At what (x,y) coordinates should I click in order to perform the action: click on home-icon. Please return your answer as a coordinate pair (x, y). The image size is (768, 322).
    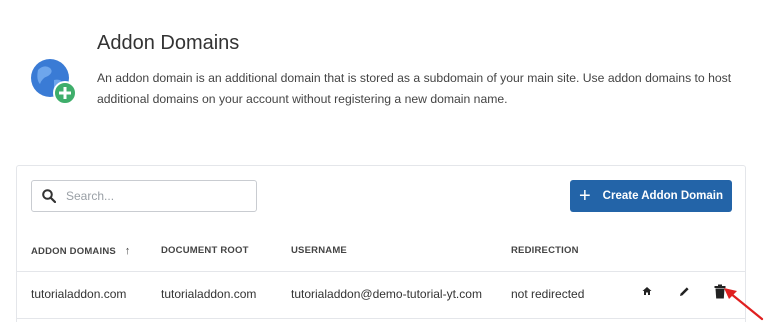
    Looking at the image, I should click on (647, 291).